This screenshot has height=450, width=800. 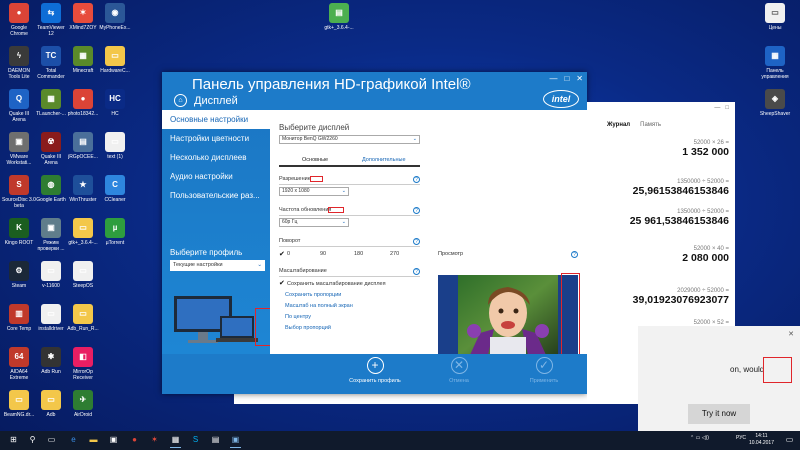 I want to click on rotation-option-90: 90, so click(x=323, y=254).